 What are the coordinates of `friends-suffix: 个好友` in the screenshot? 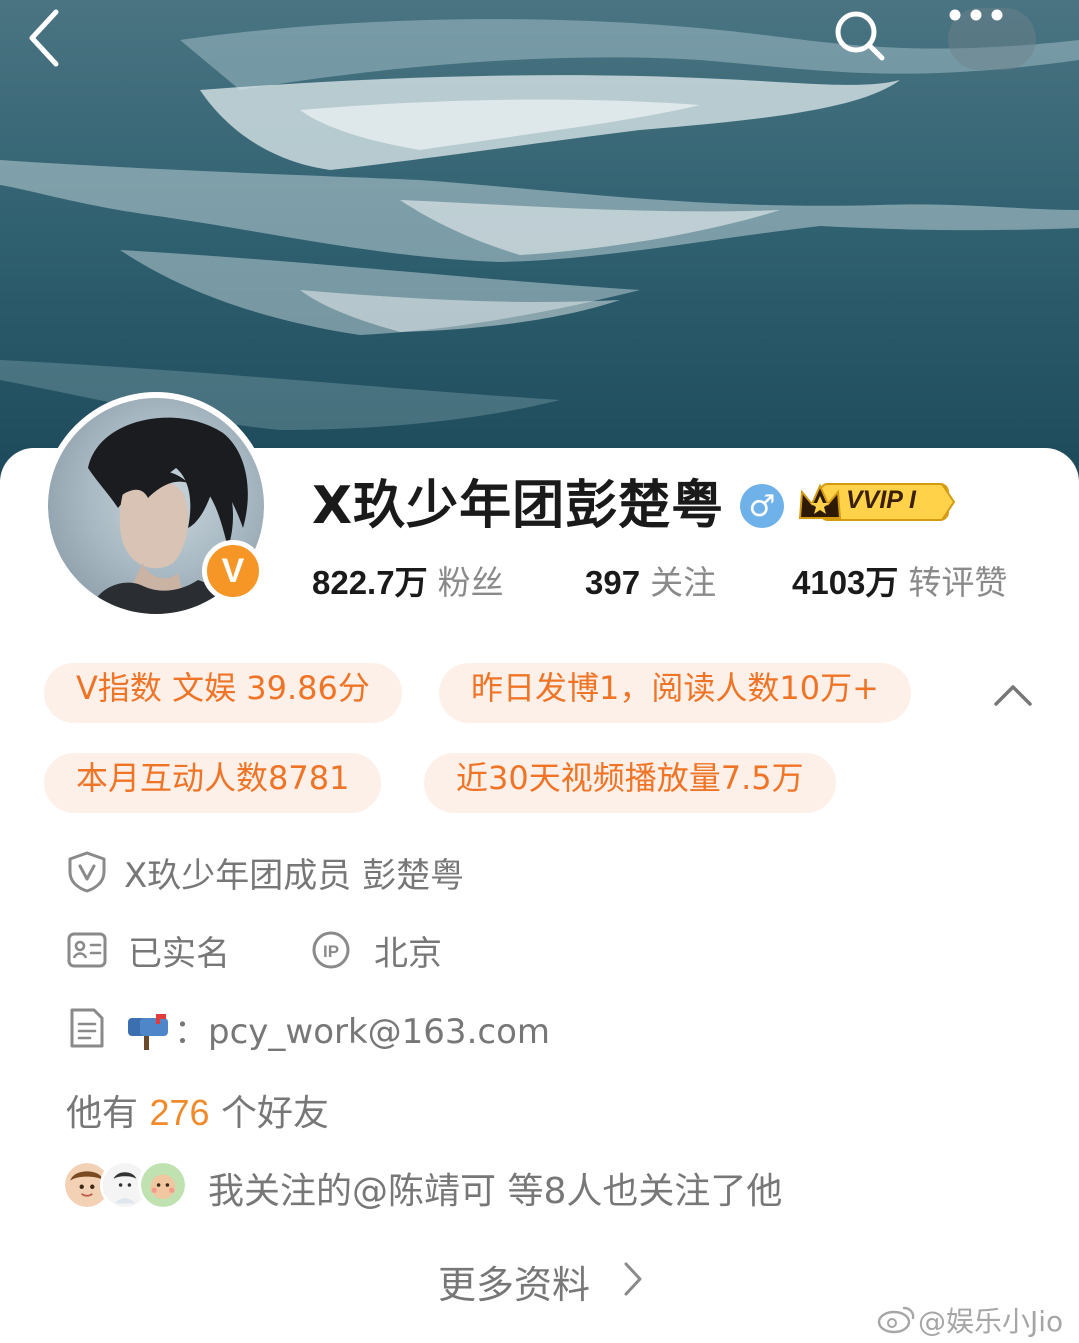 It's located at (275, 1113).